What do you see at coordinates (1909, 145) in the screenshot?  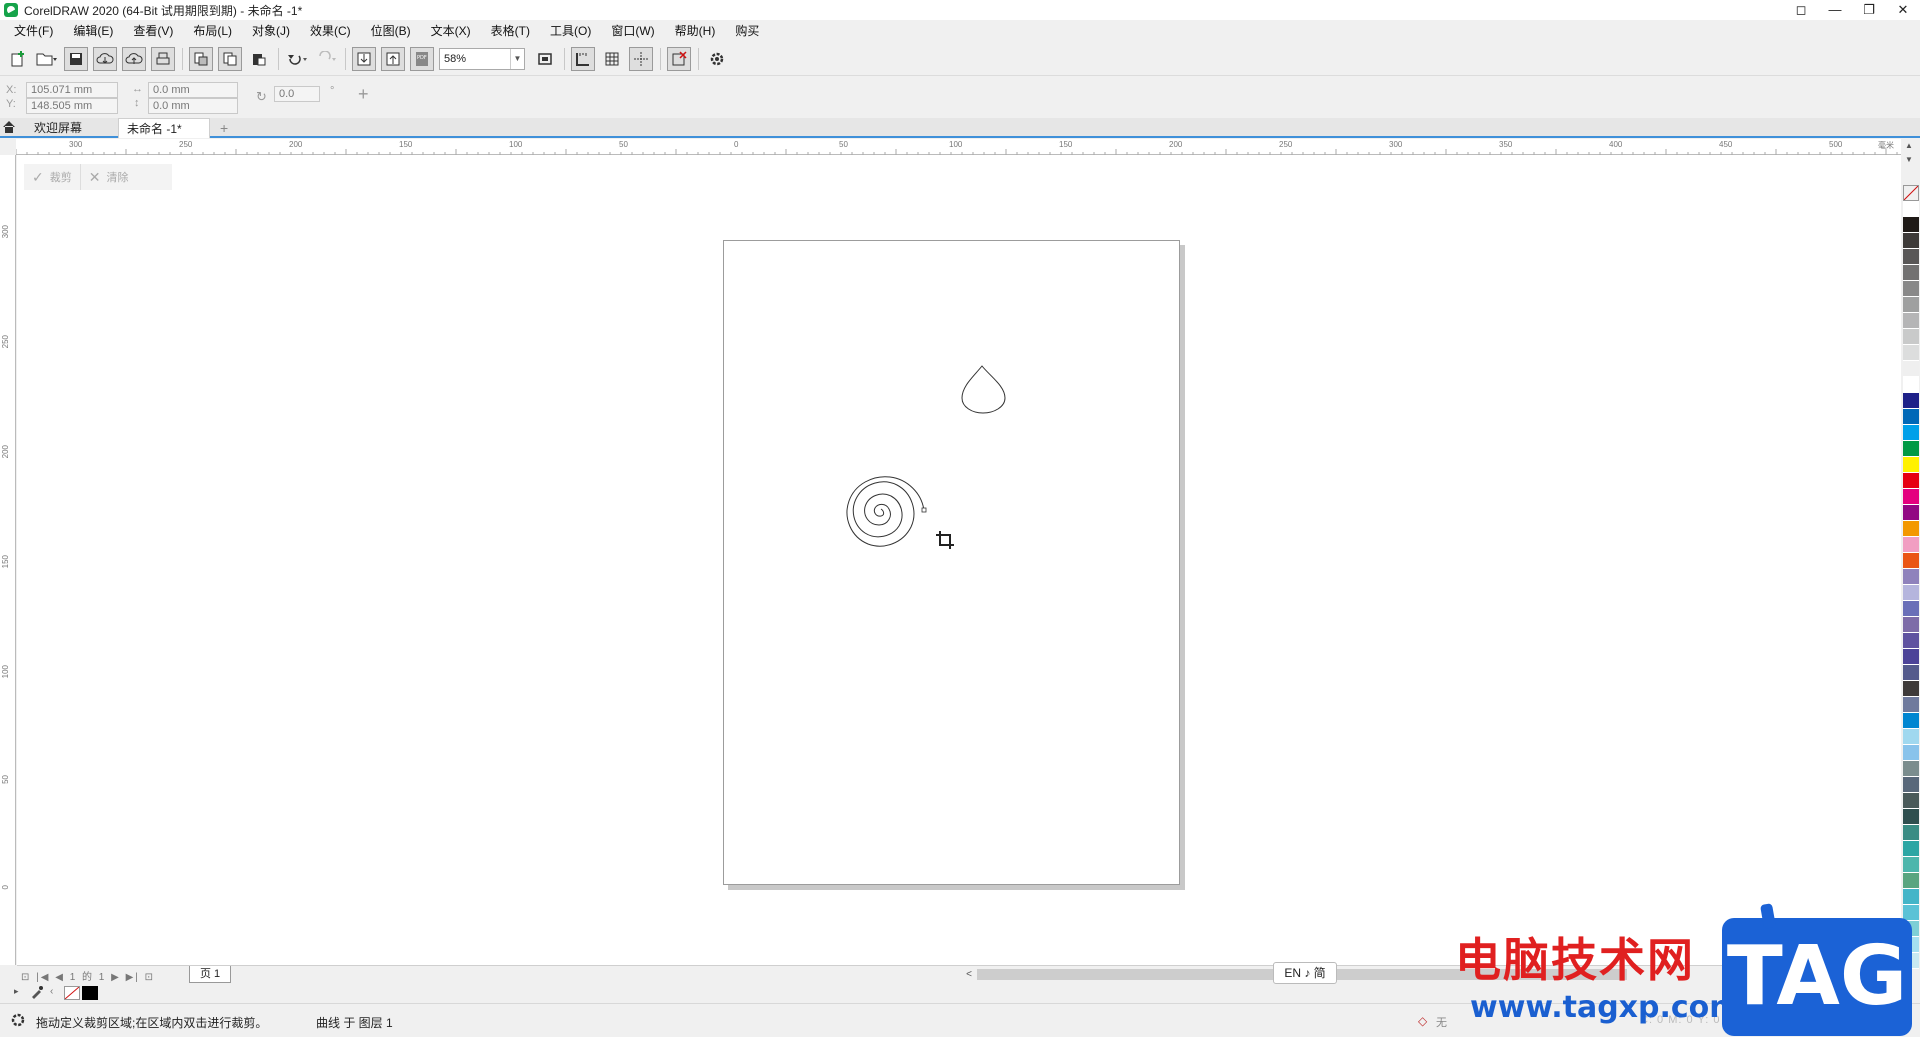 I see `scroll-up-icon: ▲` at bounding box center [1909, 145].